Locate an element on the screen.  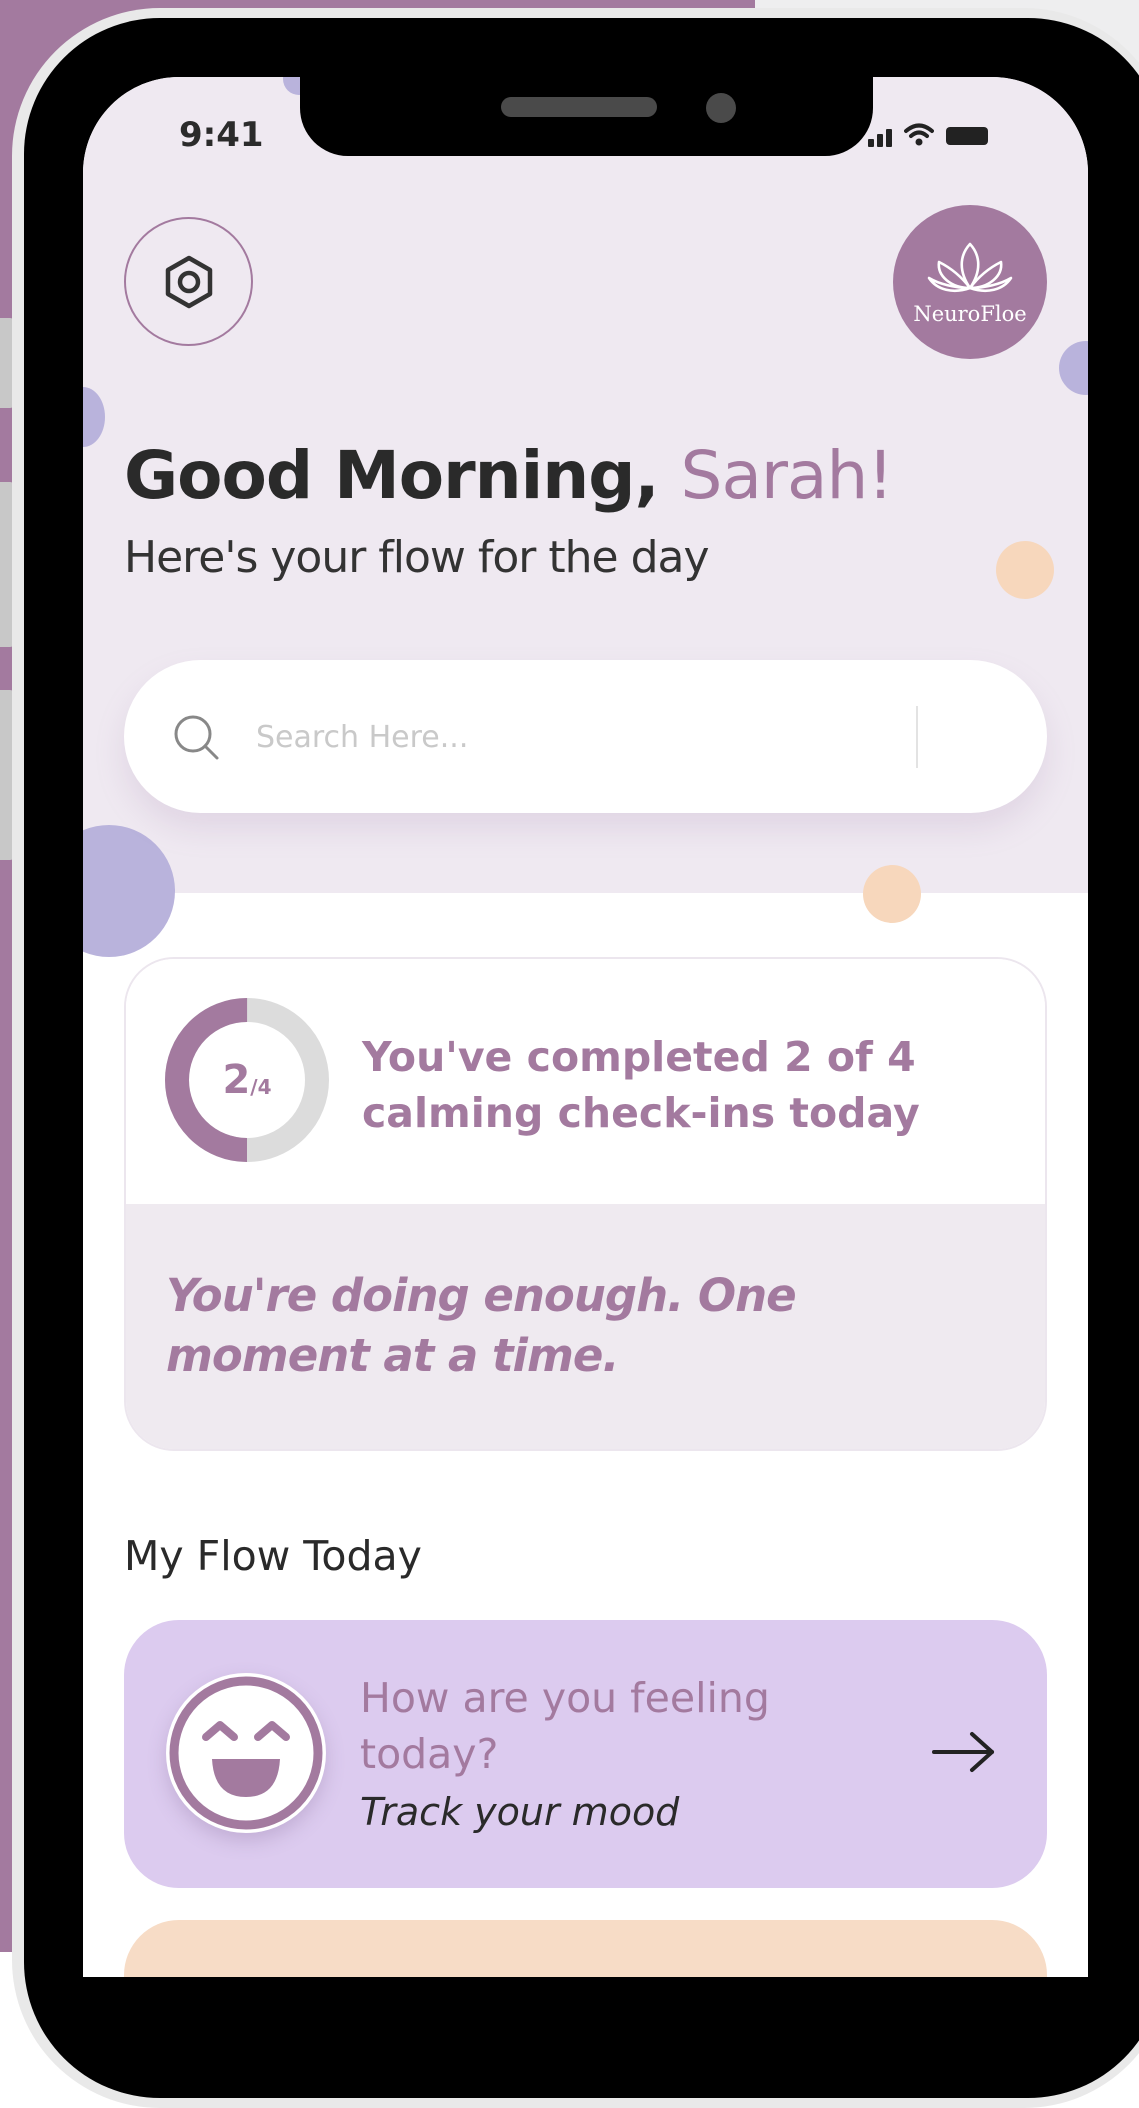
search-divider is located at coordinates (917, 737).